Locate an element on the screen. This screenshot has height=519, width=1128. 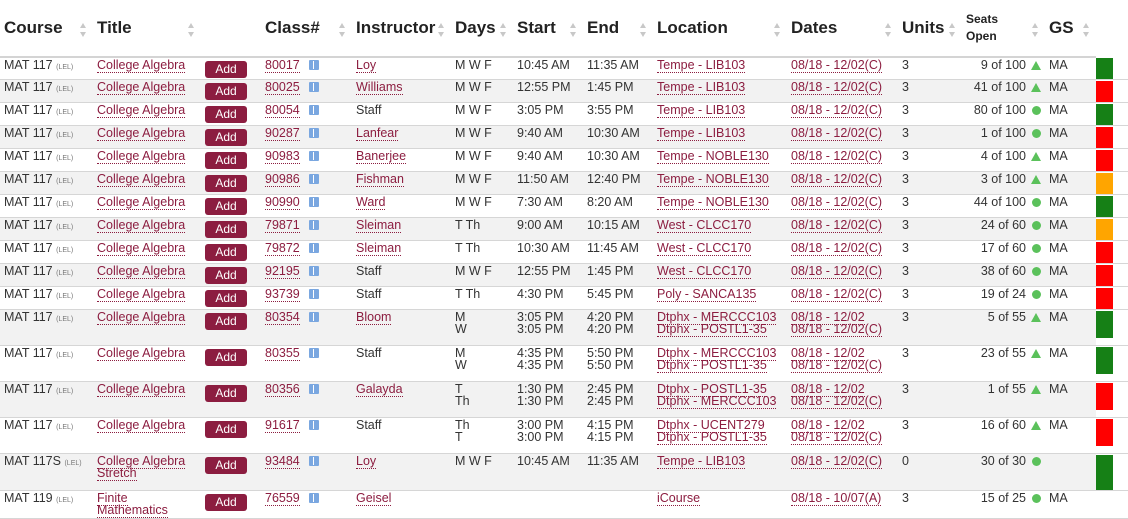
class-number-link: 76559 is located at coordinates (282, 498).